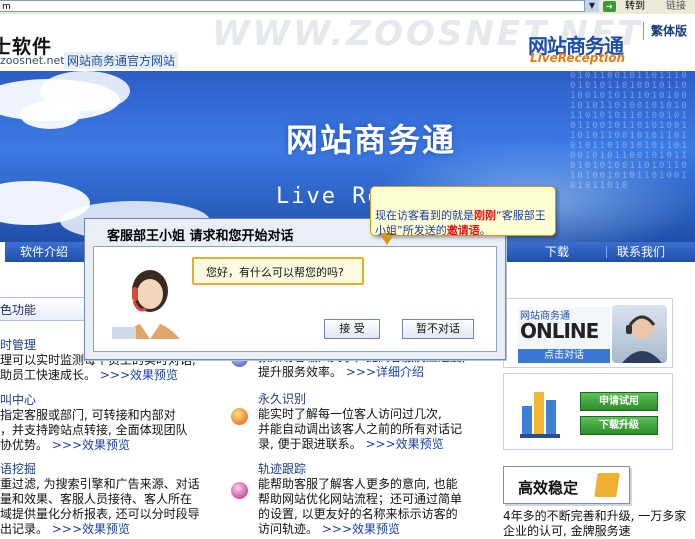 Image resolution: width=695 pixels, height=539 pixels. I want to click on nav-item-intro: 软件介绍, so click(44, 252).